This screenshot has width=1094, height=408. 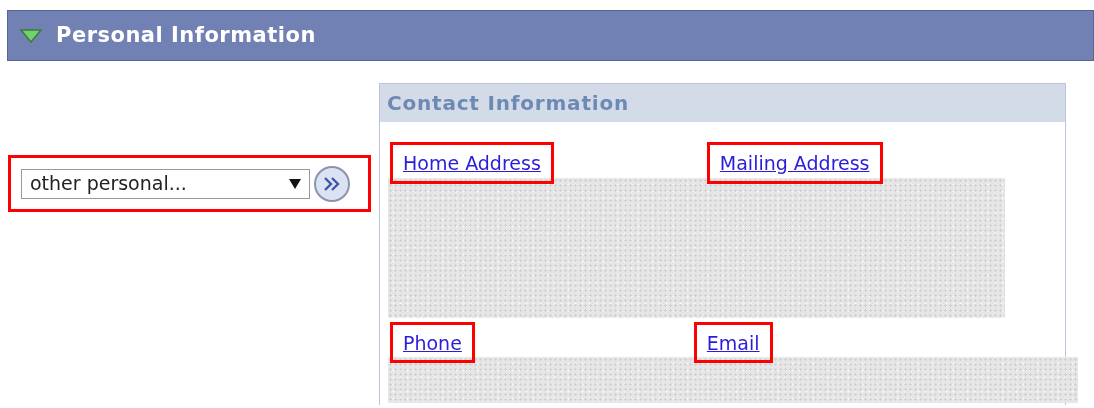 I want to click on contact-link: Mailing Address, so click(x=794, y=163).